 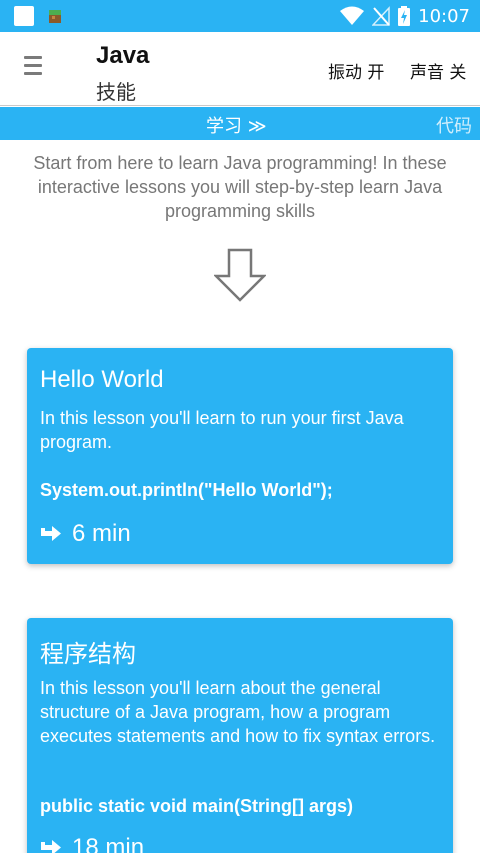 I want to click on wifi-icon, so click(x=352, y=15).